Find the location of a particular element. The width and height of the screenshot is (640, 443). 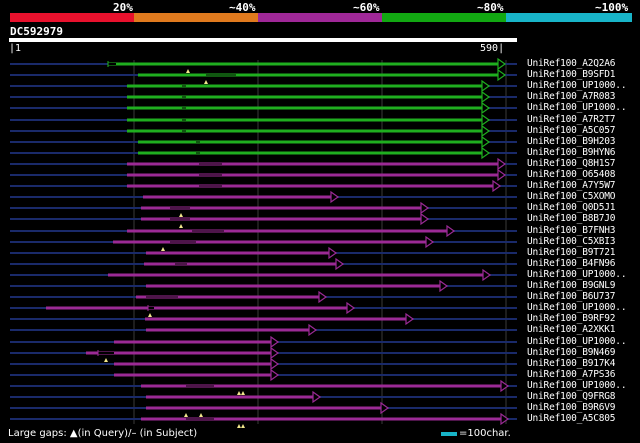

hit-label-link: UniRef100_B9RF92 is located at coordinates (571, 318).